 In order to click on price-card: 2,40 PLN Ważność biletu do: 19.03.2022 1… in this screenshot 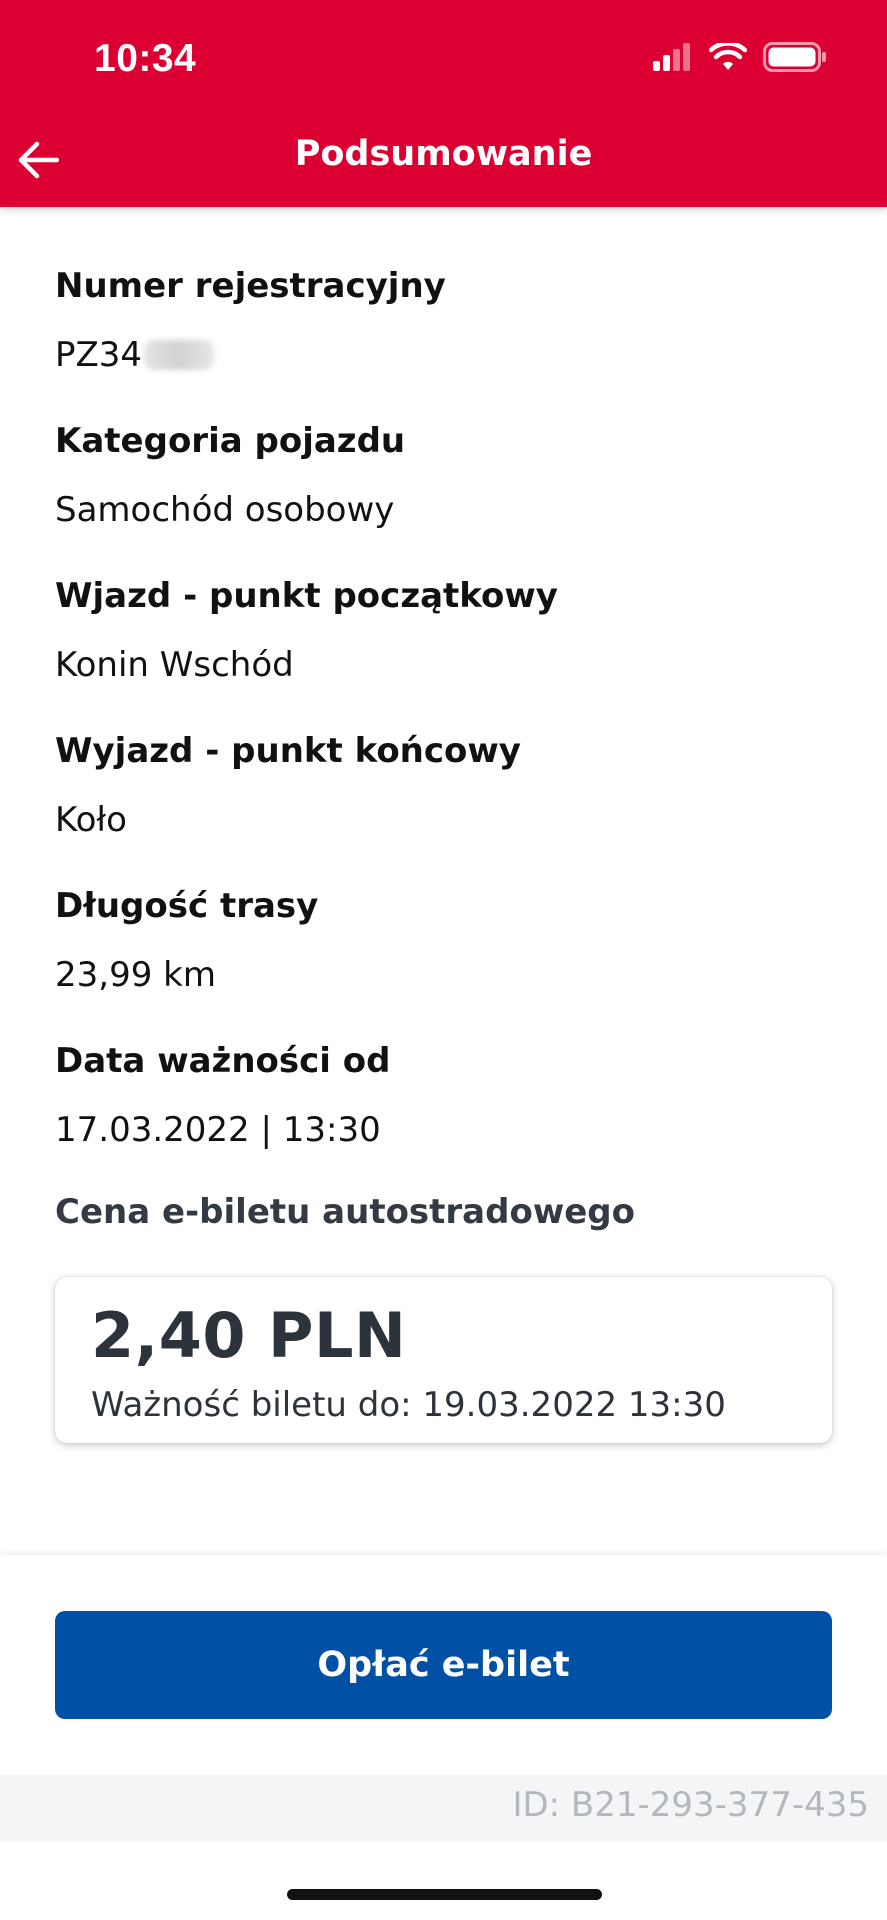, I will do `click(443, 1360)`.